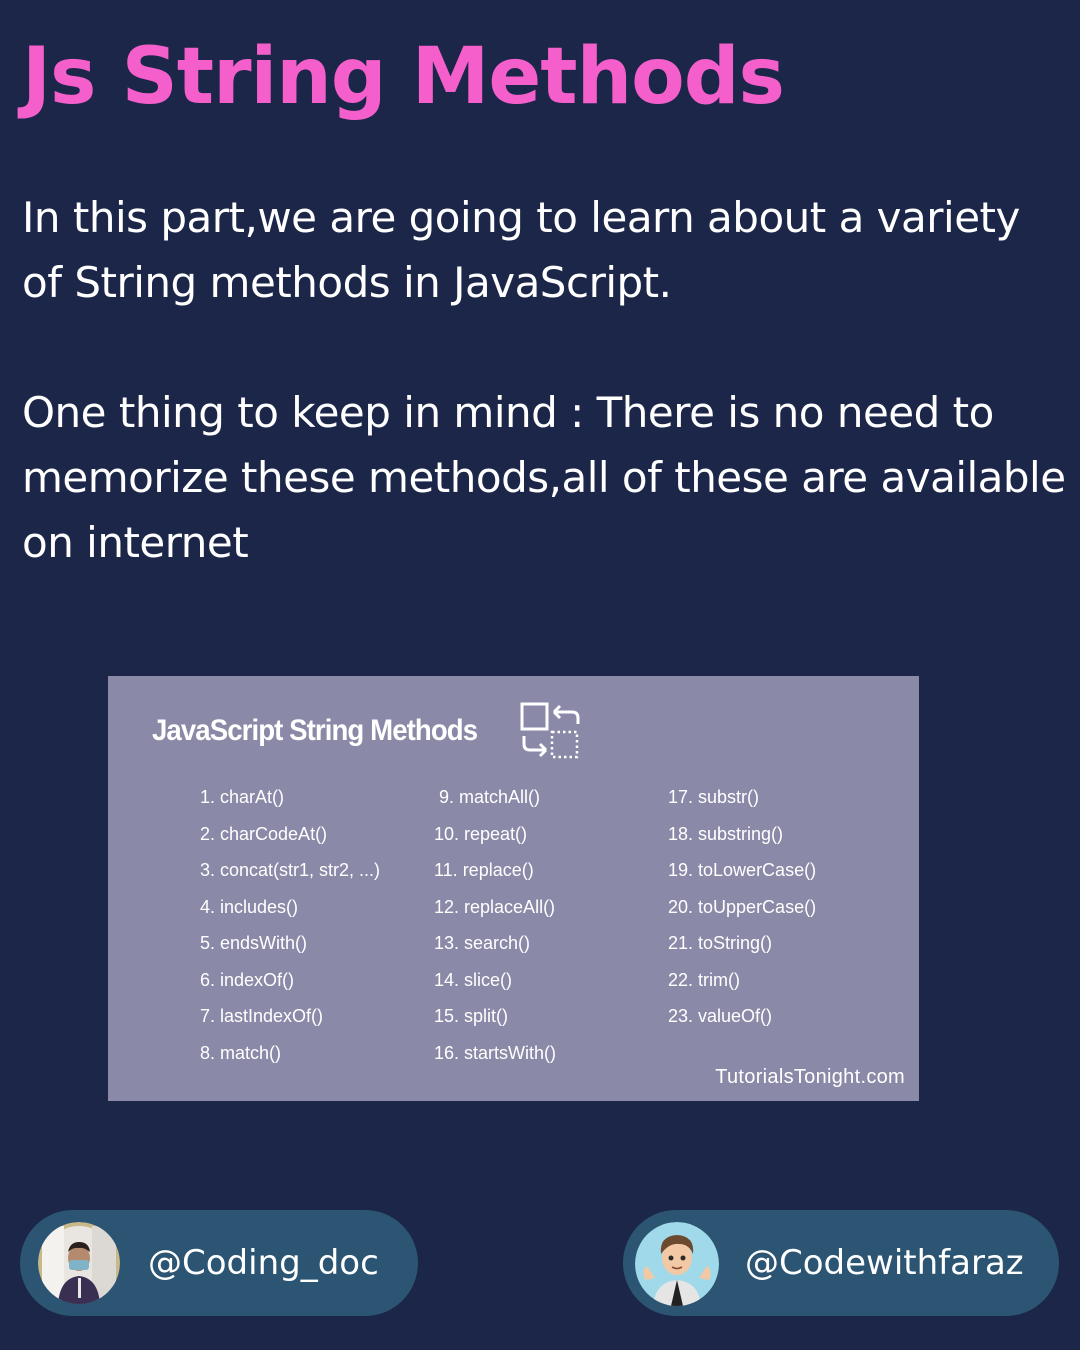 This screenshot has height=1350, width=1080. What do you see at coordinates (720, 943) in the screenshot?
I see `list-item: 21. toString()` at bounding box center [720, 943].